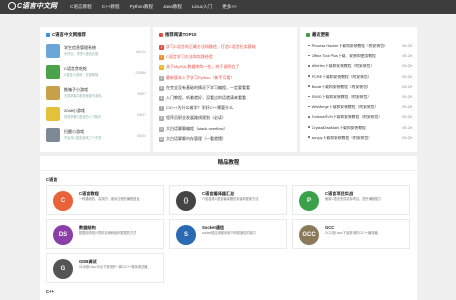 Image resolution: width=456 pixels, height=300 pixels. Describe the element at coordinates (161, 34) in the screenshot. I see `fire-icon` at that location.